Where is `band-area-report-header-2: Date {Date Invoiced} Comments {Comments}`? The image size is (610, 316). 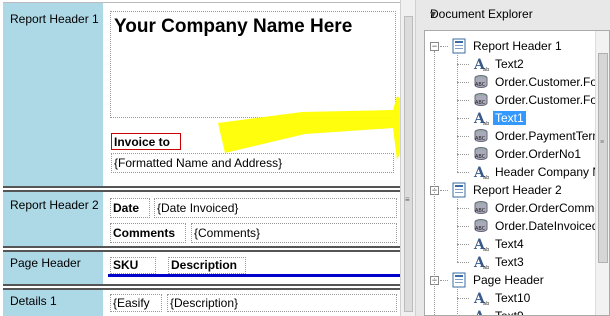
band-area-report-header-2: Date {Date Invoiced} Comments {Comments} is located at coordinates (251, 219).